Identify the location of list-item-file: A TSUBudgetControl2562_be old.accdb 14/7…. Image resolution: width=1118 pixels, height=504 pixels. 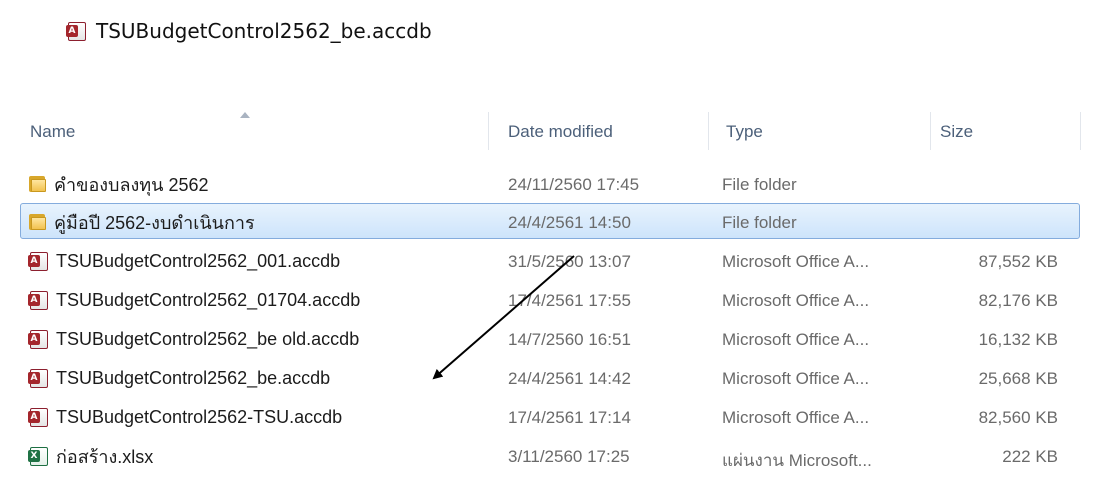
(554, 339).